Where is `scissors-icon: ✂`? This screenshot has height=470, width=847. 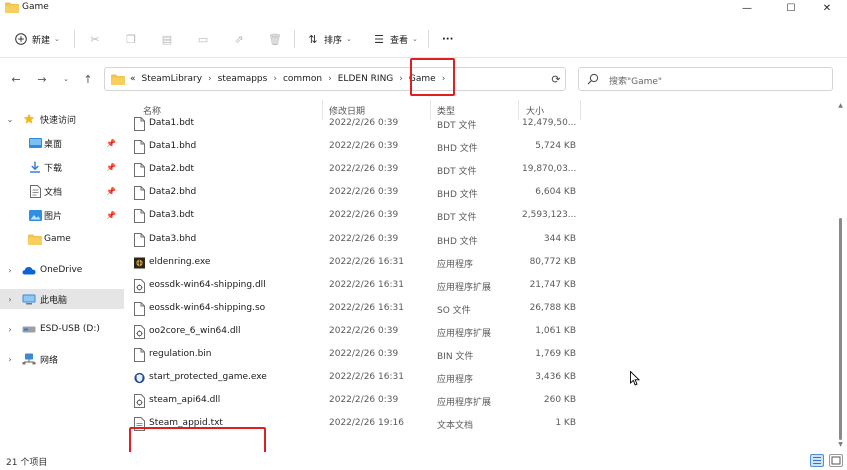
scissors-icon: ✂ is located at coordinates (95, 39).